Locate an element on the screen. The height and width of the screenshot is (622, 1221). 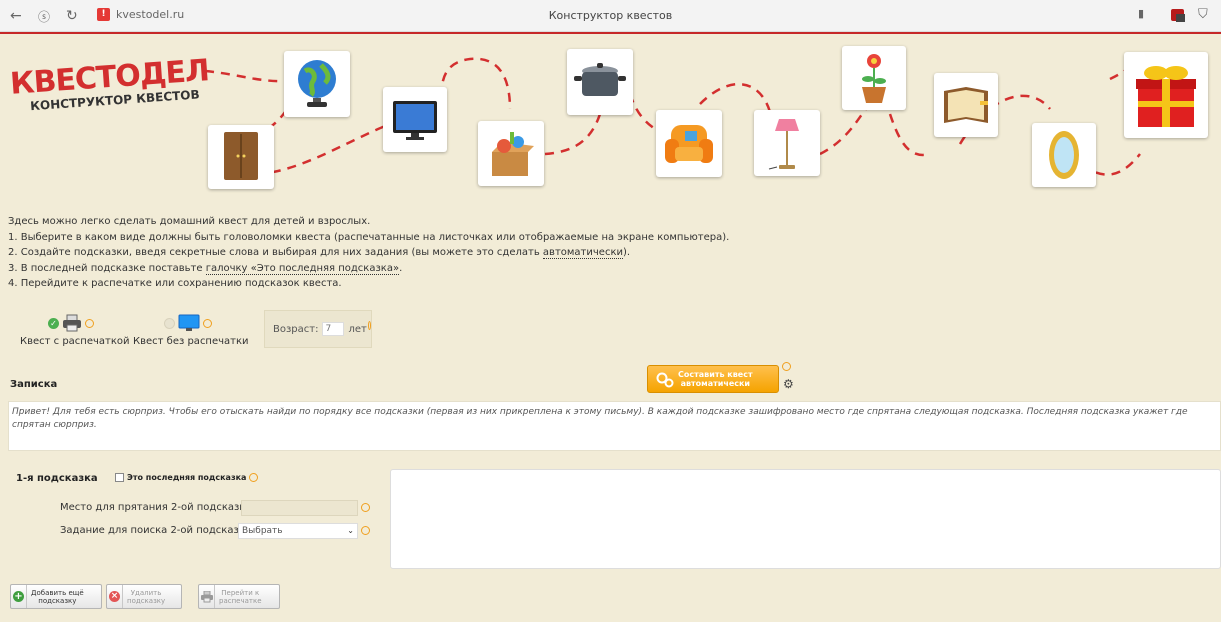
last-hint-checkbox is located at coordinates (119, 477).